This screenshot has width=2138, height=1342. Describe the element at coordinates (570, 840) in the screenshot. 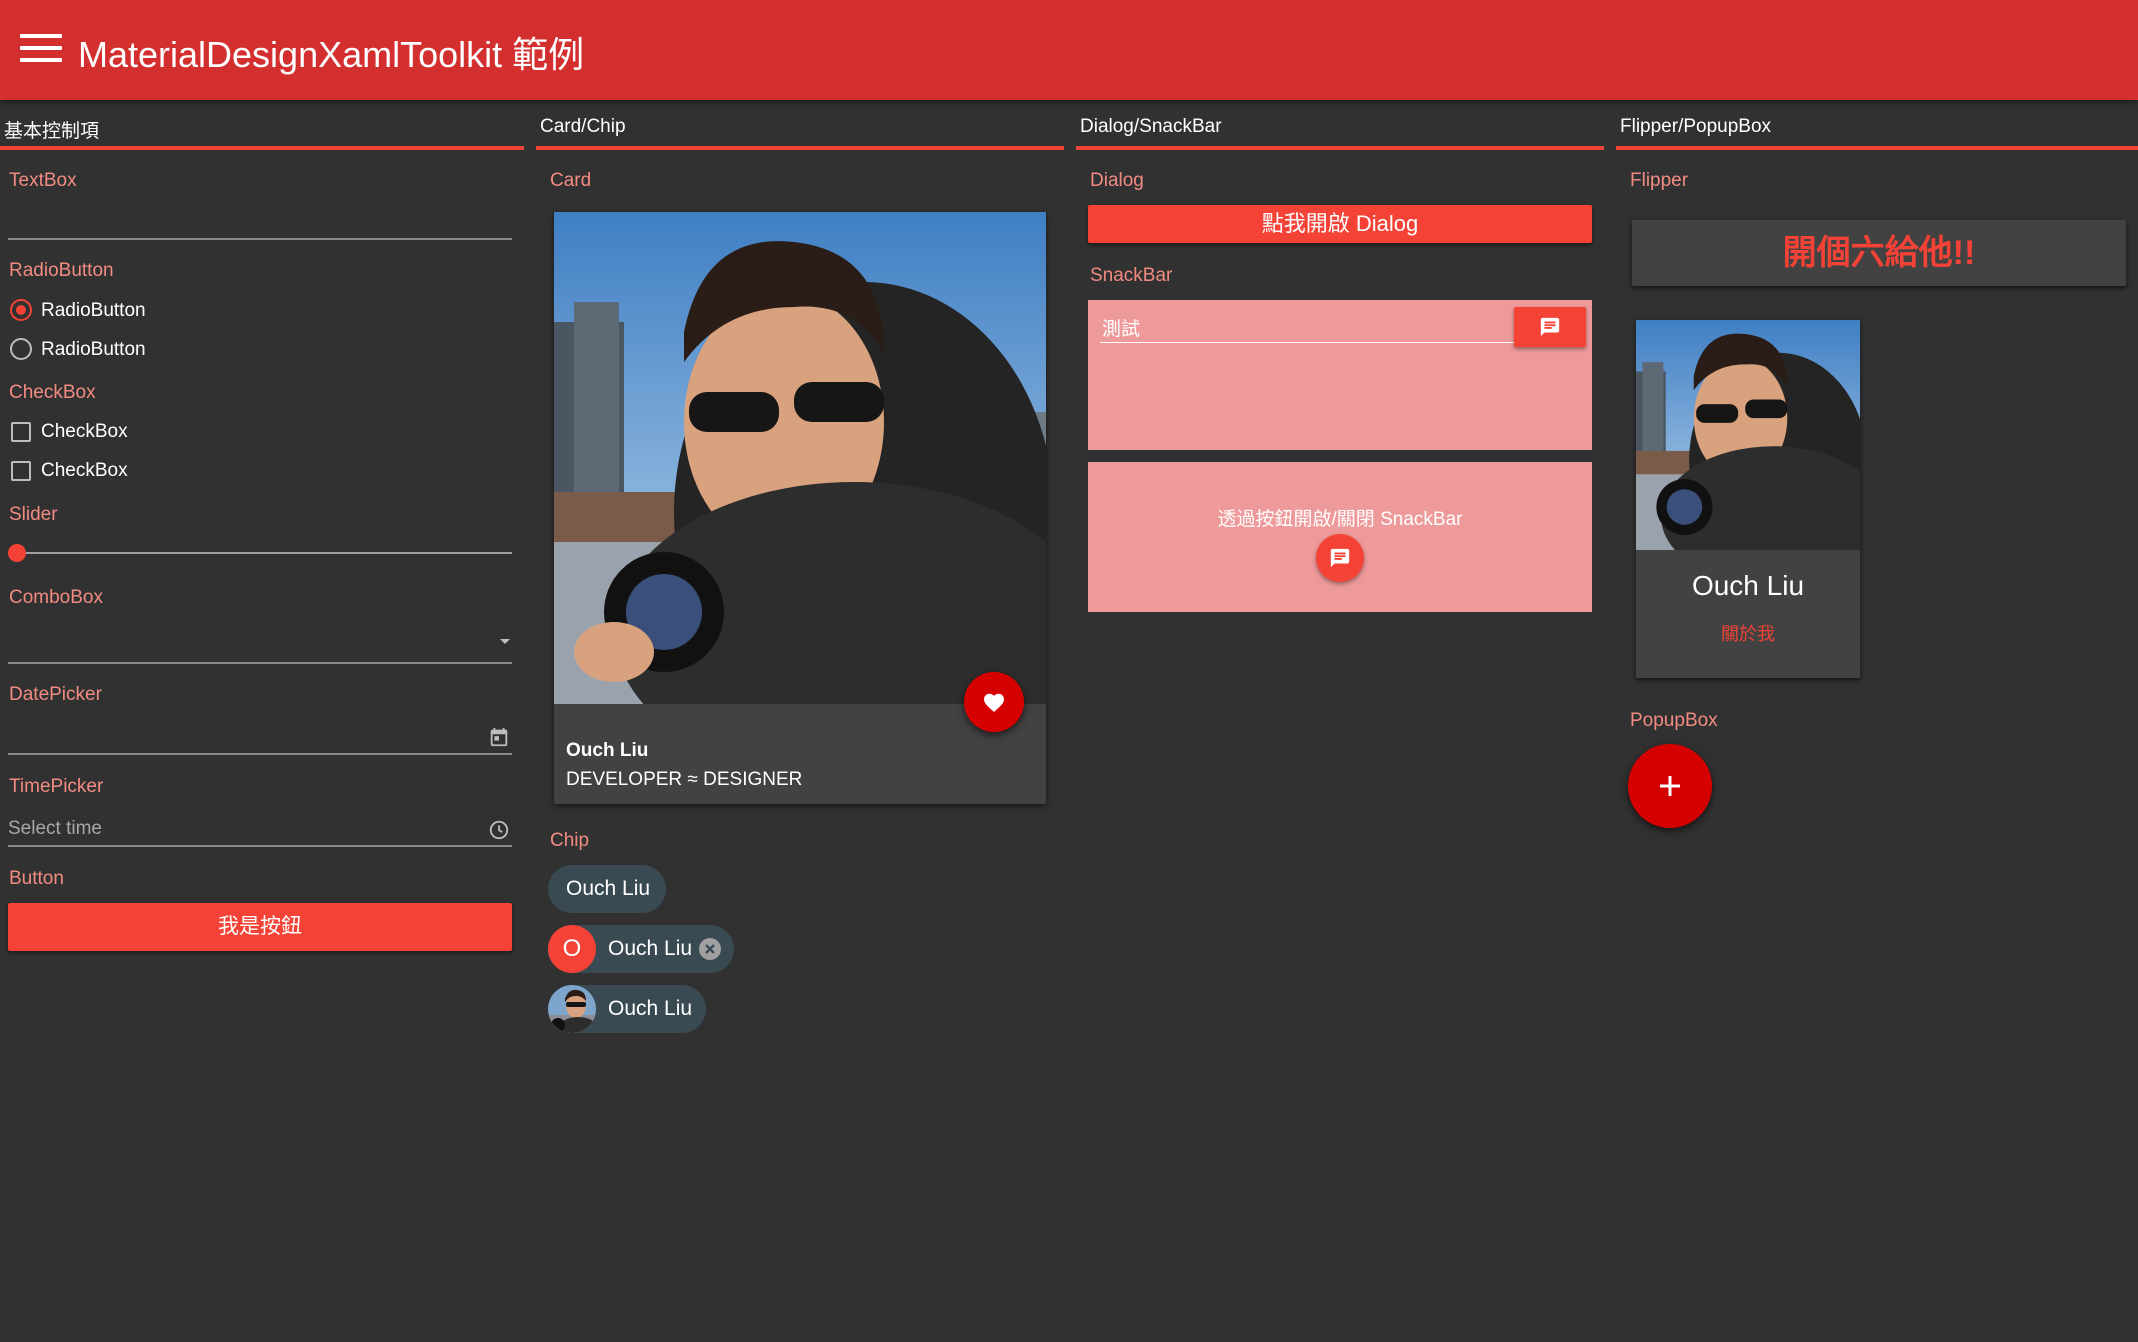

I see `chip-heading: Chip` at that location.